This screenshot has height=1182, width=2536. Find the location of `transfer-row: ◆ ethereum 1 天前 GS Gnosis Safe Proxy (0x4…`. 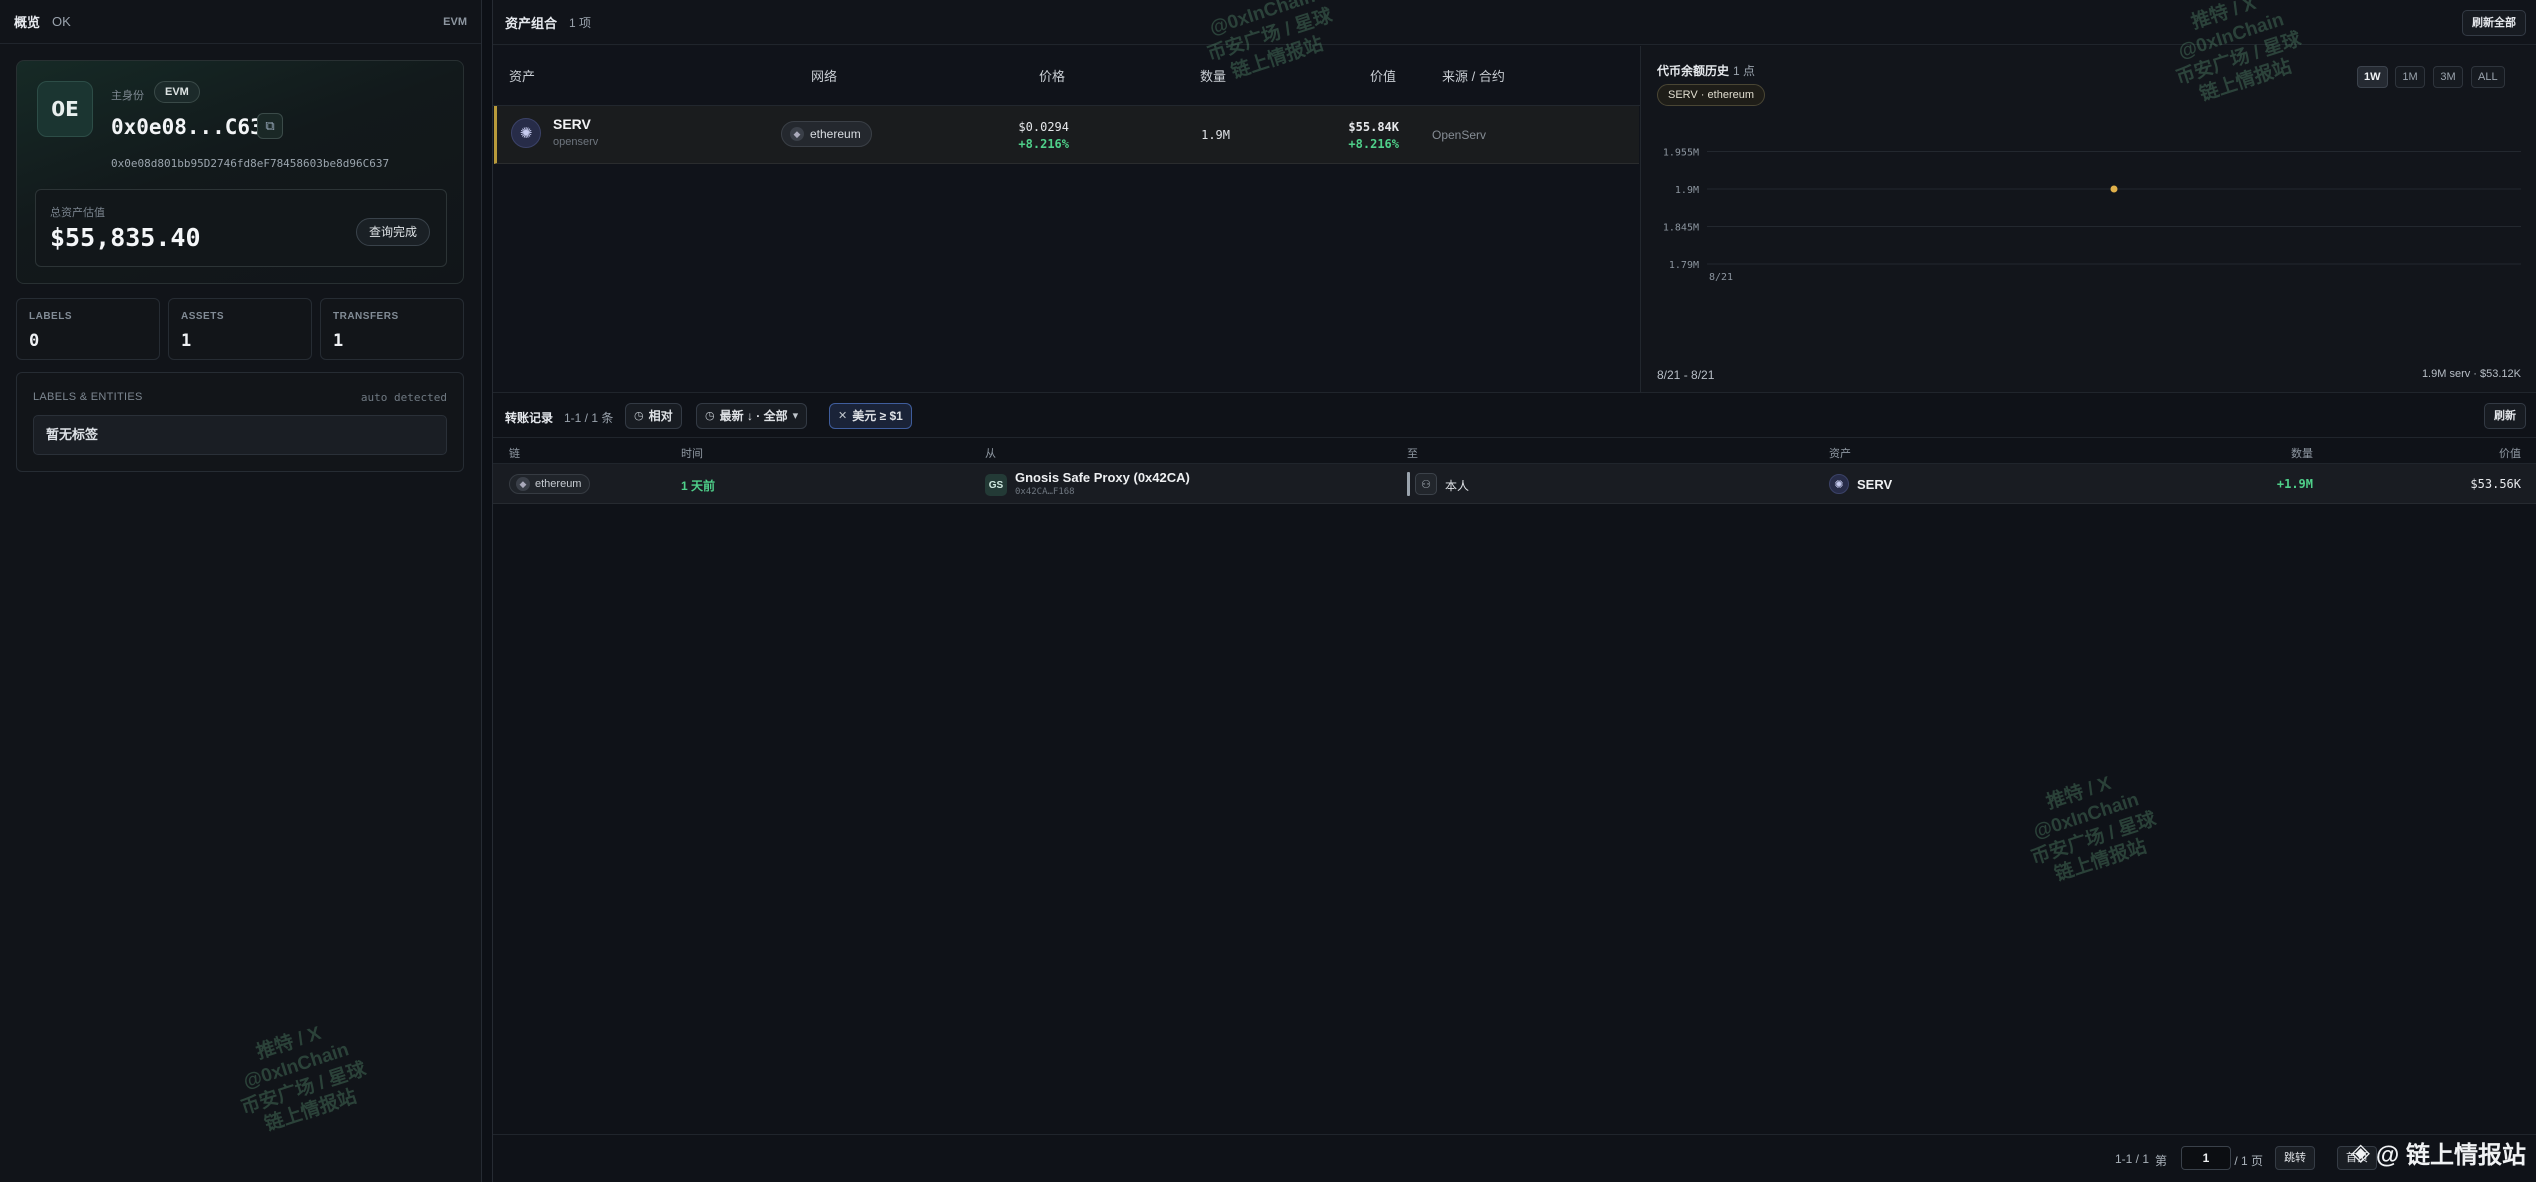

transfer-row: ◆ ethereum 1 天前 GS Gnosis Safe Proxy (0x4… is located at coordinates (1514, 484).